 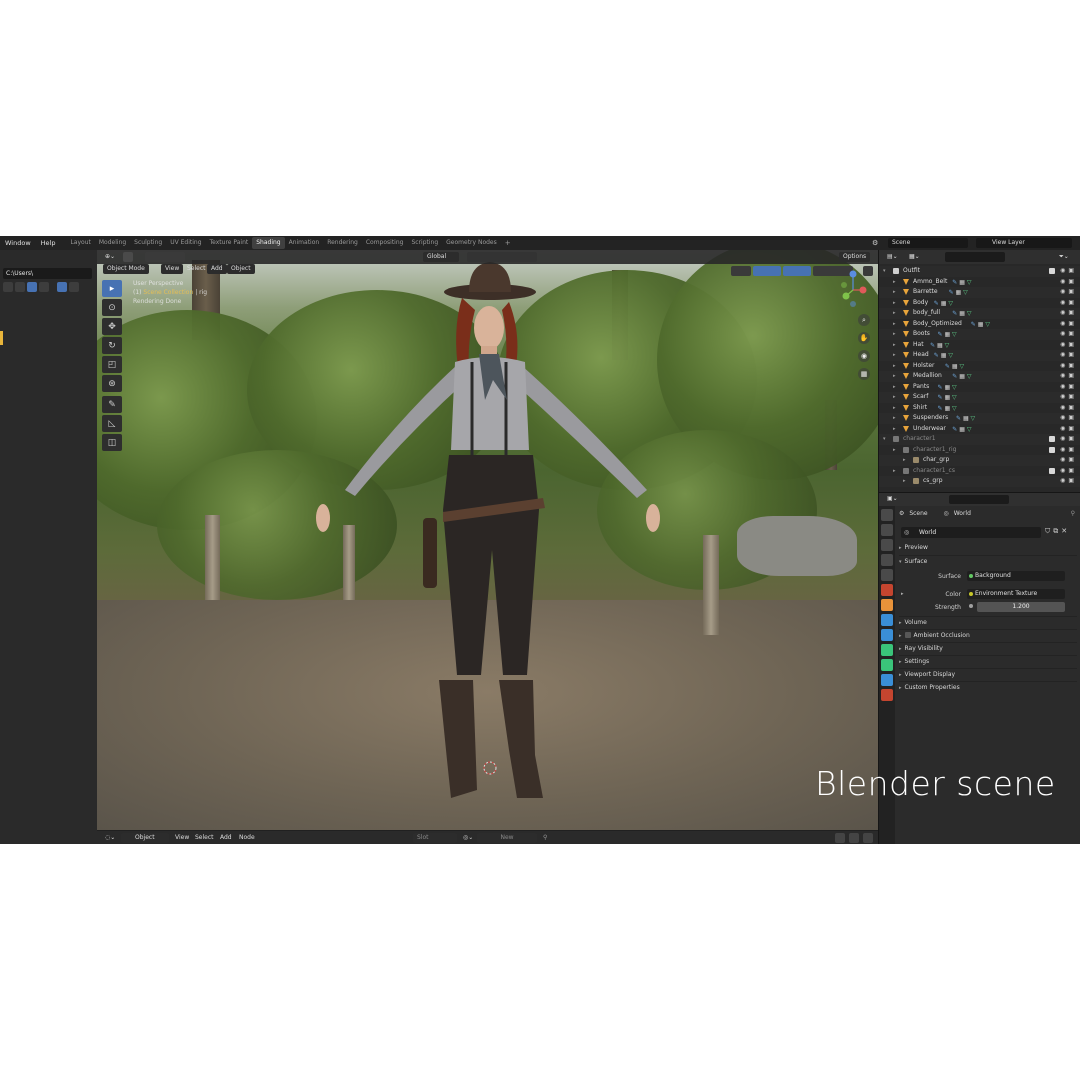 What do you see at coordinates (112, 383) in the screenshot?
I see `transform-tool-icon: ⊛` at bounding box center [112, 383].